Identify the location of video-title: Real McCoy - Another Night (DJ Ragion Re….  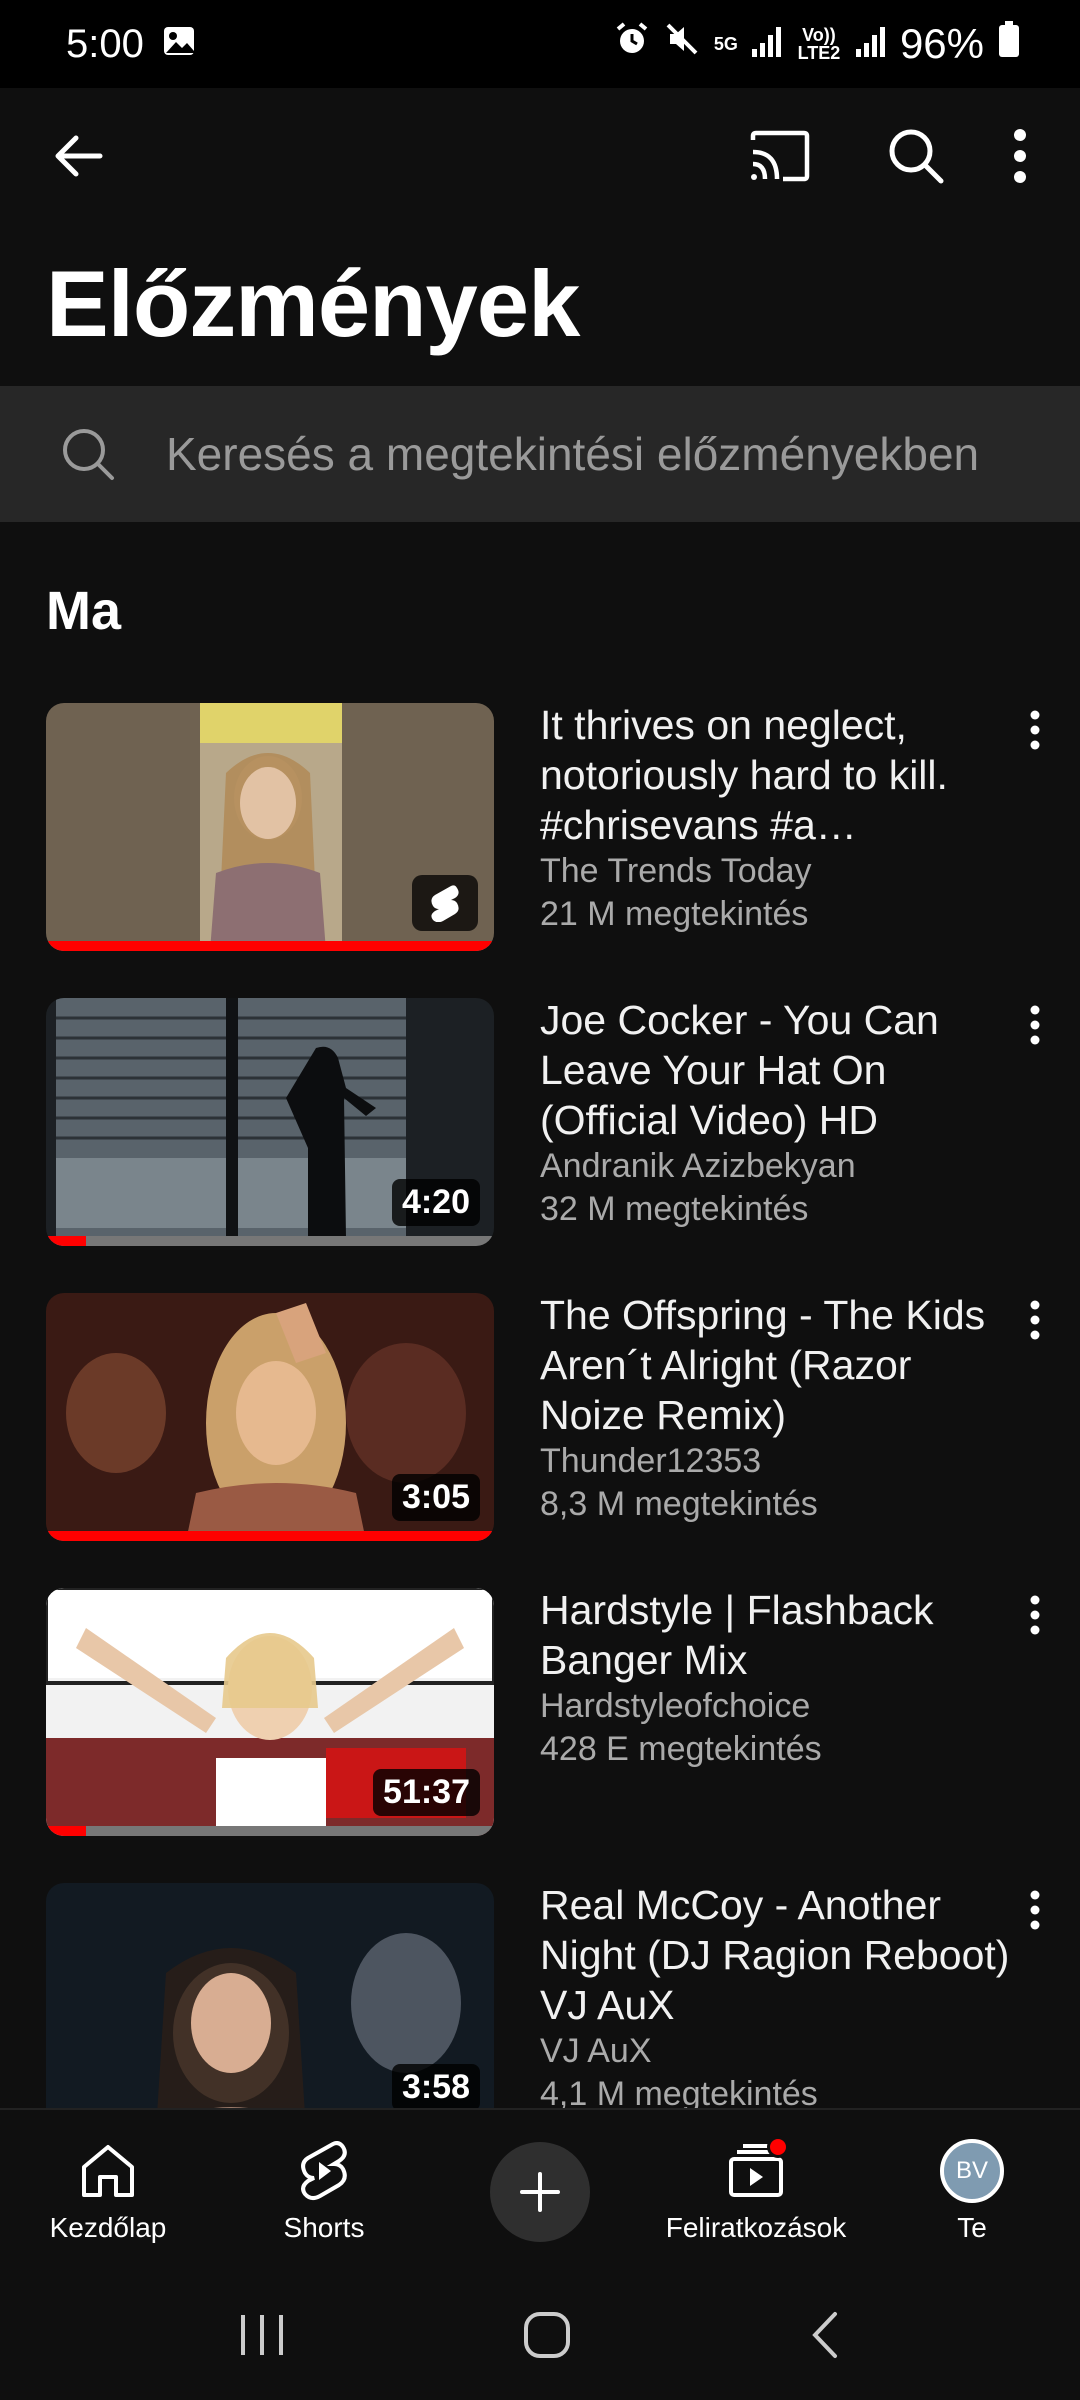
(775, 1955).